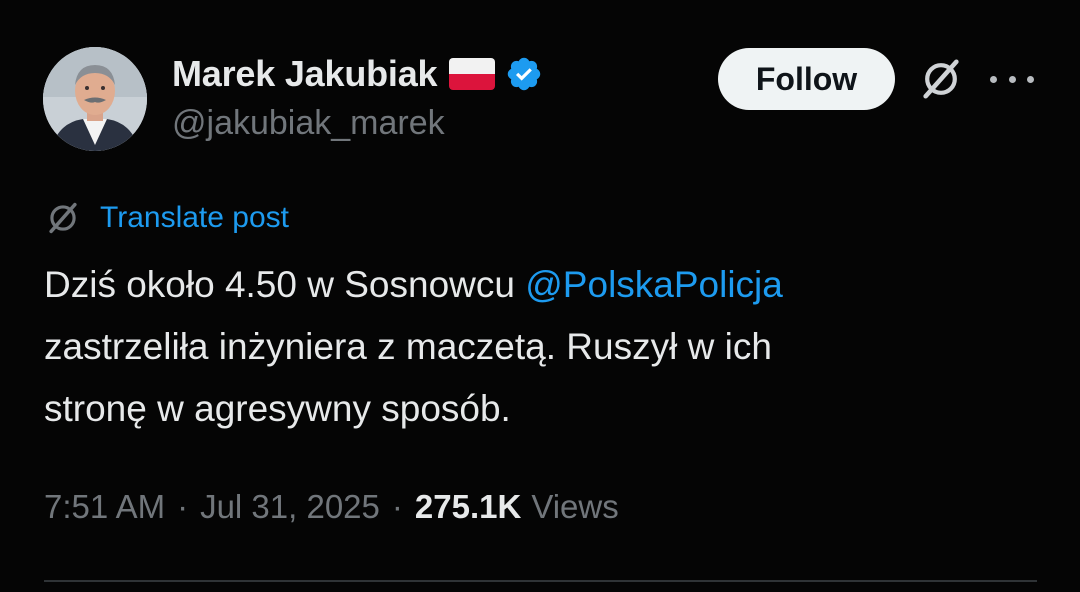 Image resolution: width=1080 pixels, height=592 pixels. I want to click on follow-button: Follow, so click(806, 79).